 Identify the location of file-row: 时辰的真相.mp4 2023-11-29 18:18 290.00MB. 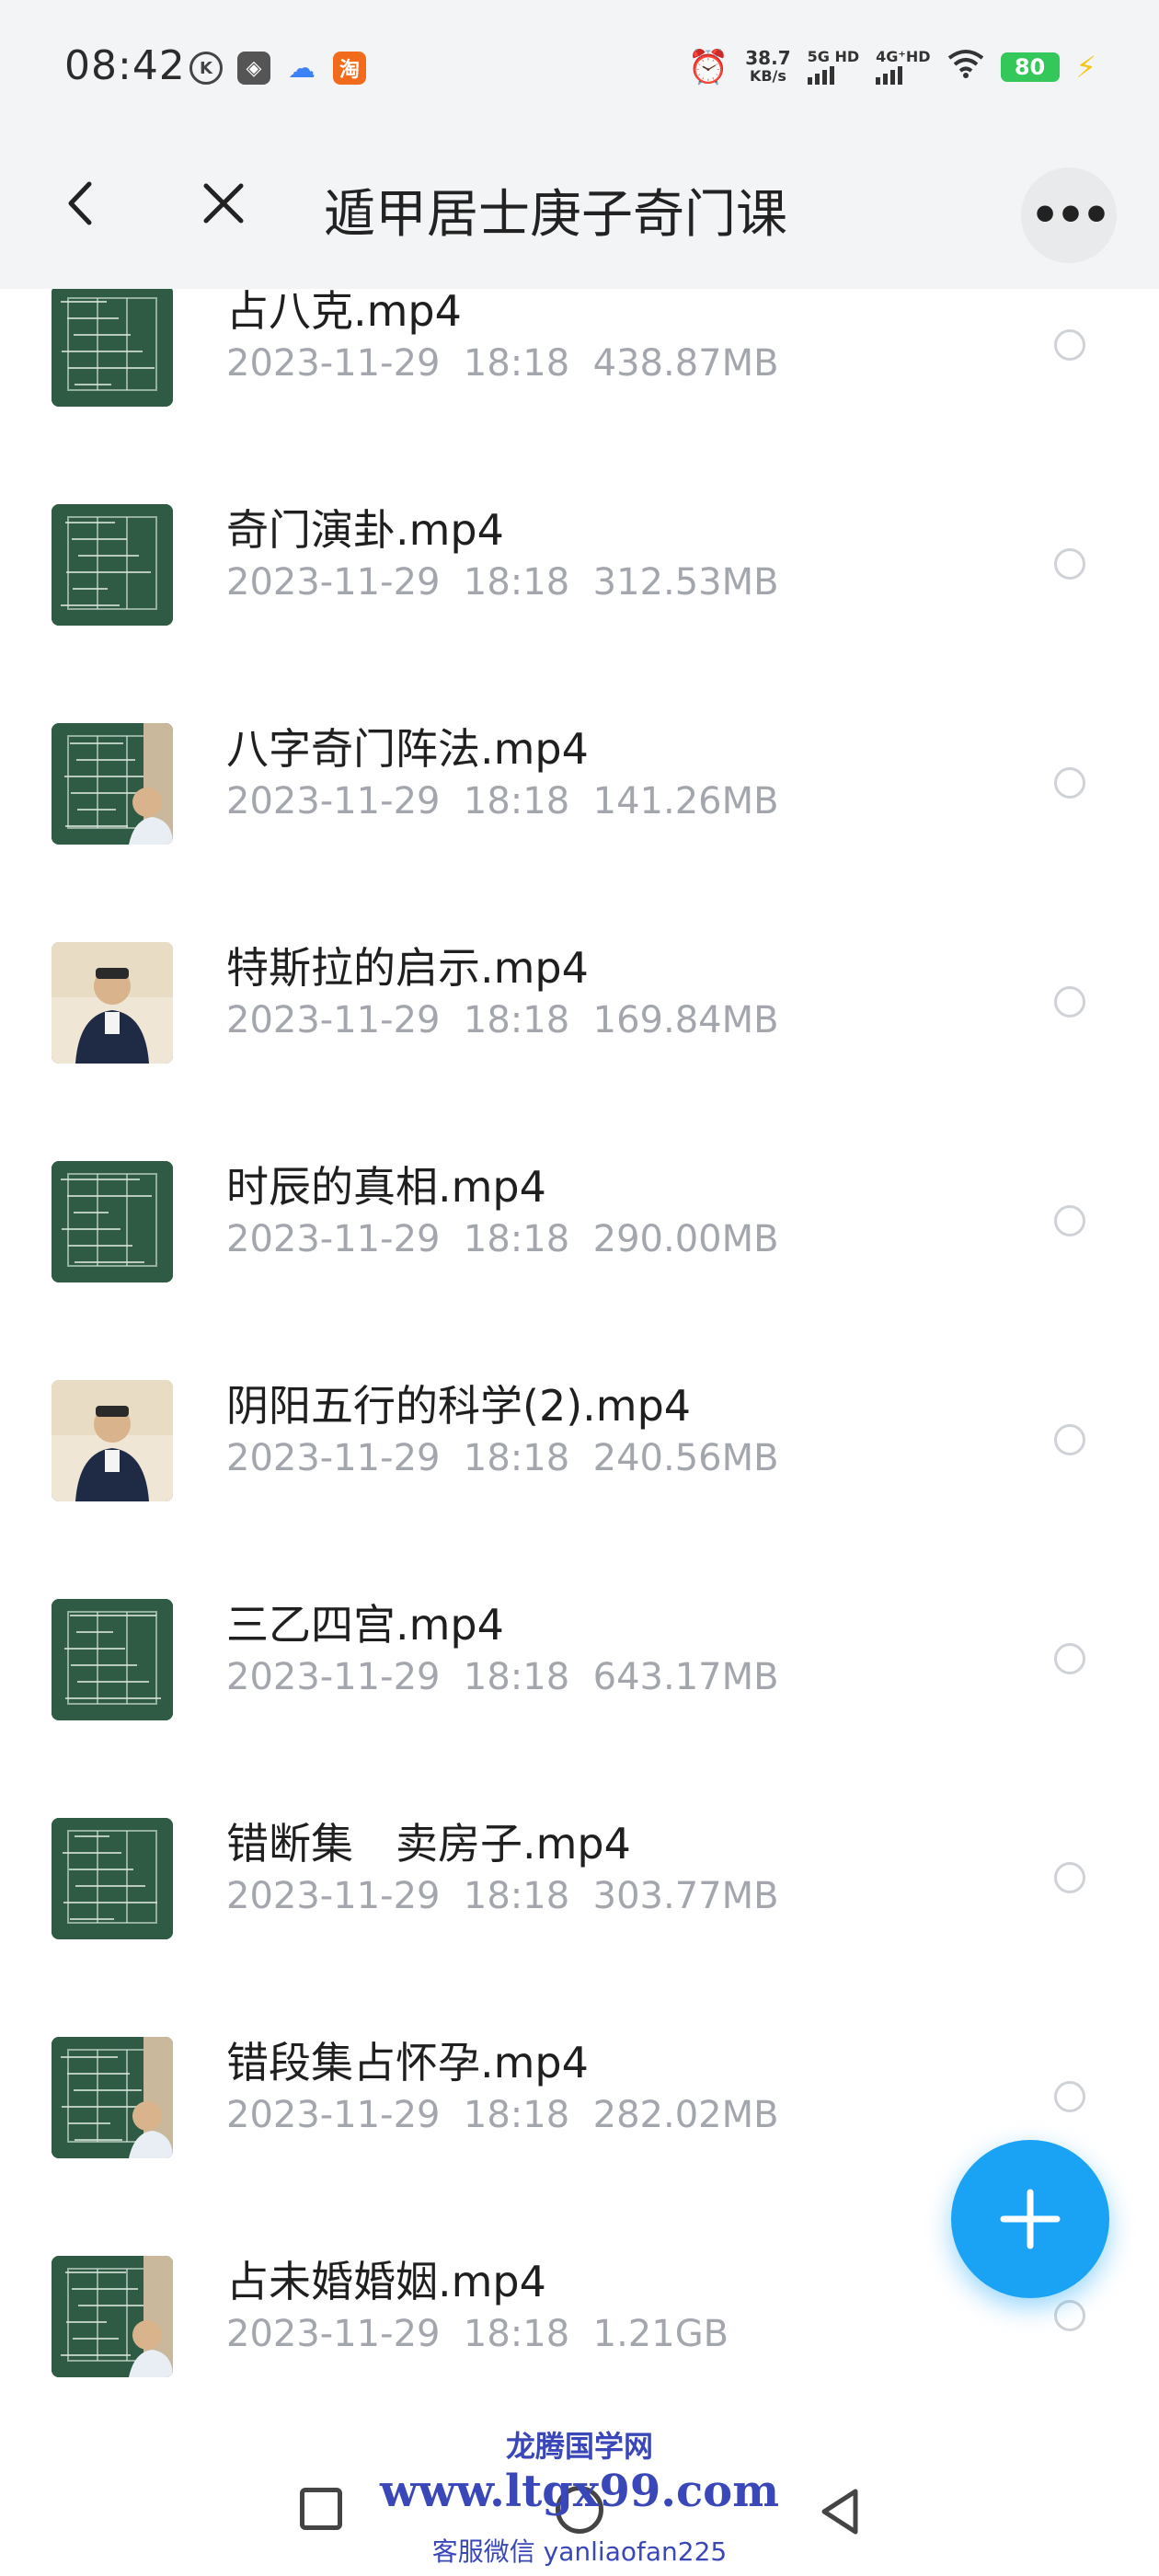
(579, 1270).